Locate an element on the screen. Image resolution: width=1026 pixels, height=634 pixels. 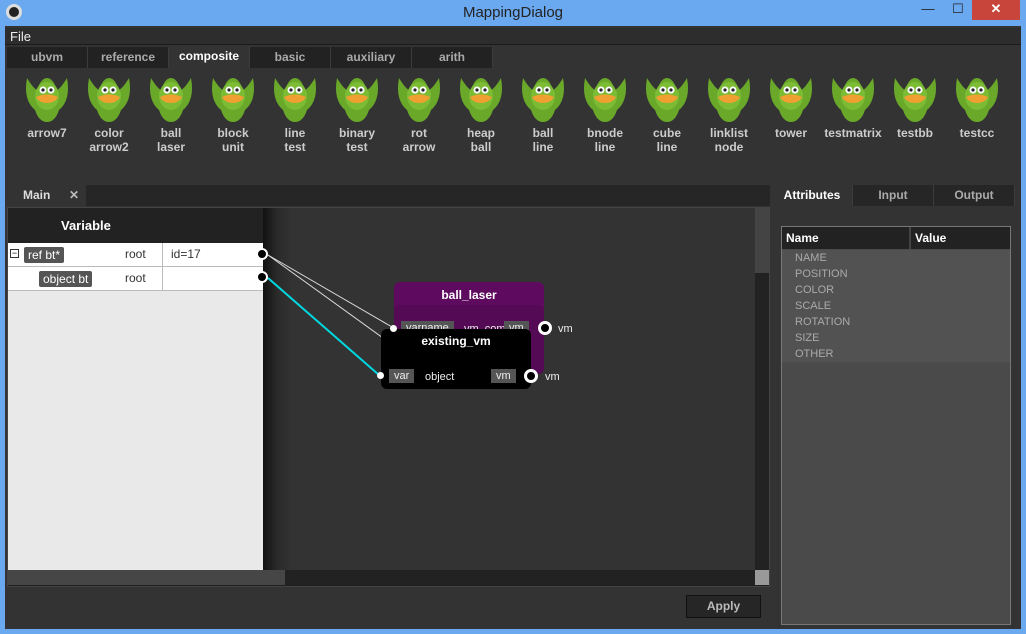
close-button: ✕ is located at coordinates (996, 10).